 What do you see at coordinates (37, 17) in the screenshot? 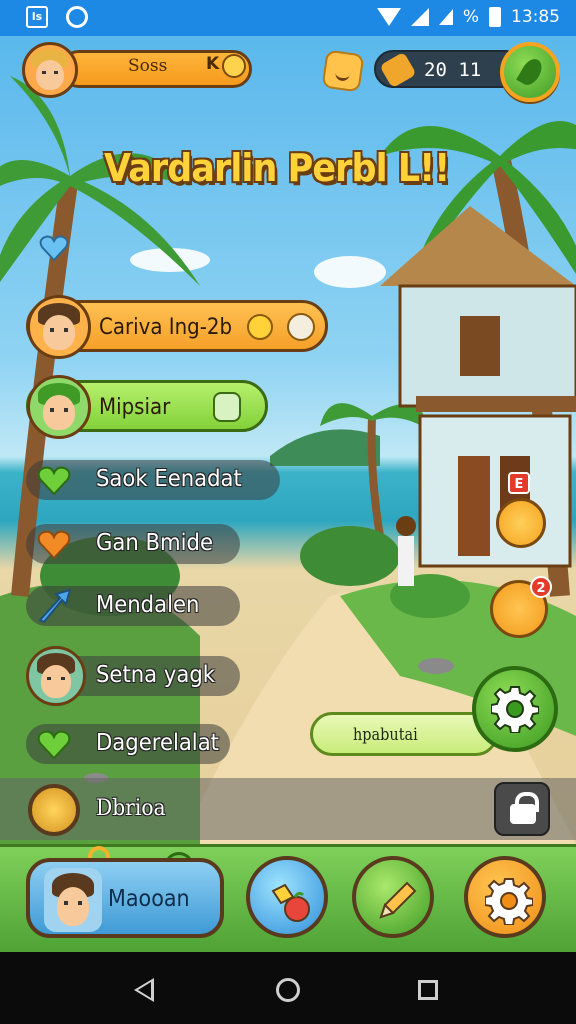
I see `app-icon: ls` at bounding box center [37, 17].